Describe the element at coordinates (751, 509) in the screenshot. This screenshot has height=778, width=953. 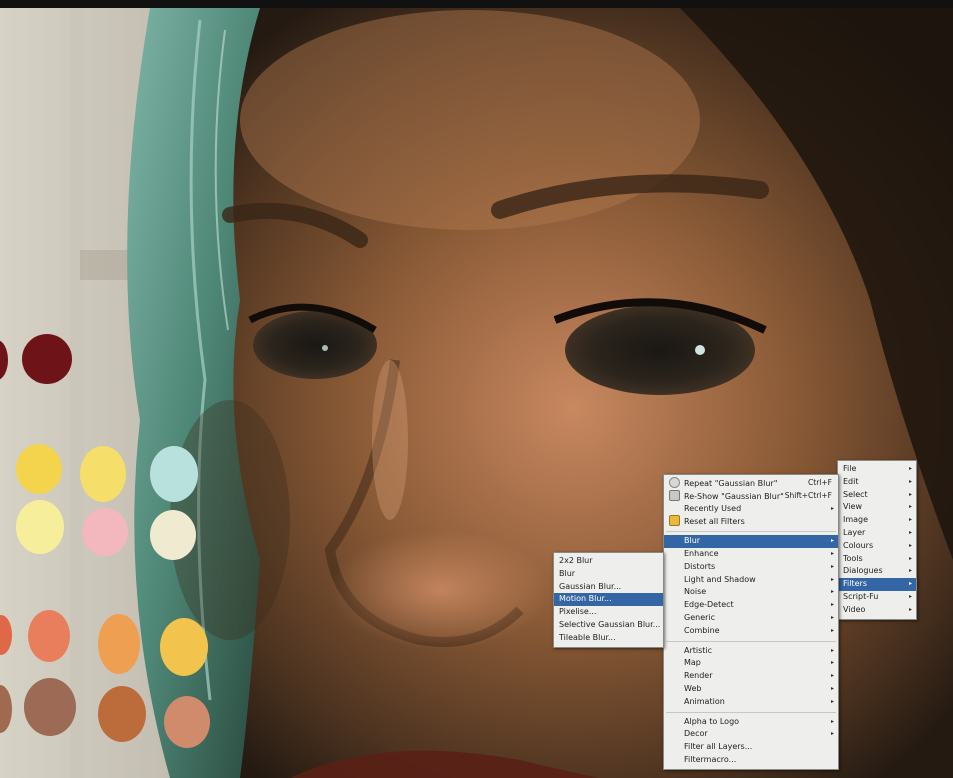
I see `recently-used-item: Recently Used ▸` at that location.